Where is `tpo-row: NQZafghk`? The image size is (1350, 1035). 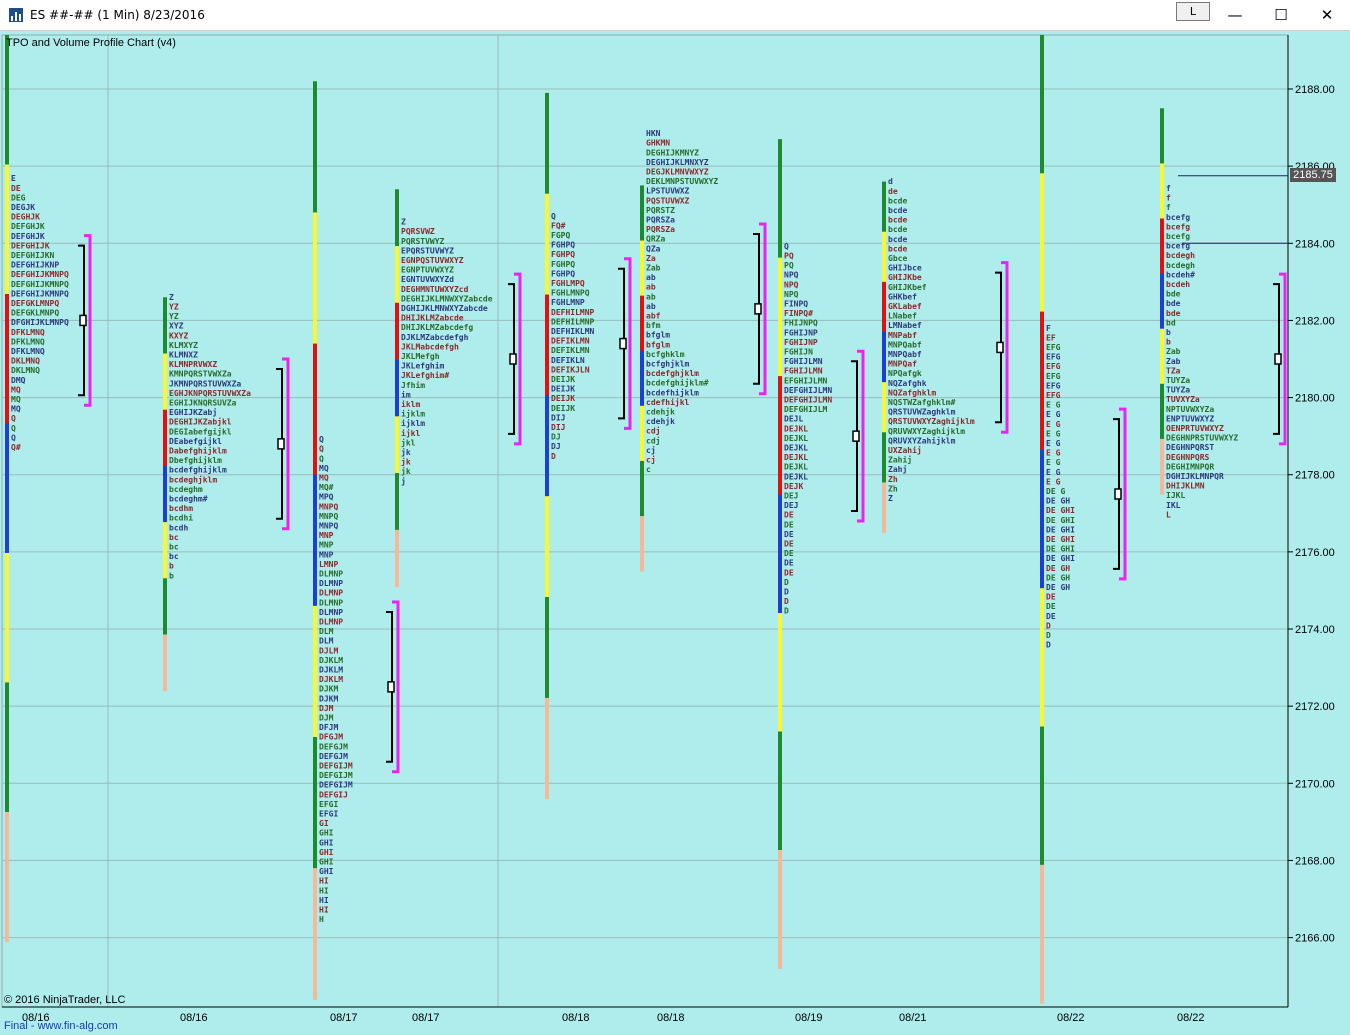 tpo-row: NQZafghk is located at coordinates (907, 383).